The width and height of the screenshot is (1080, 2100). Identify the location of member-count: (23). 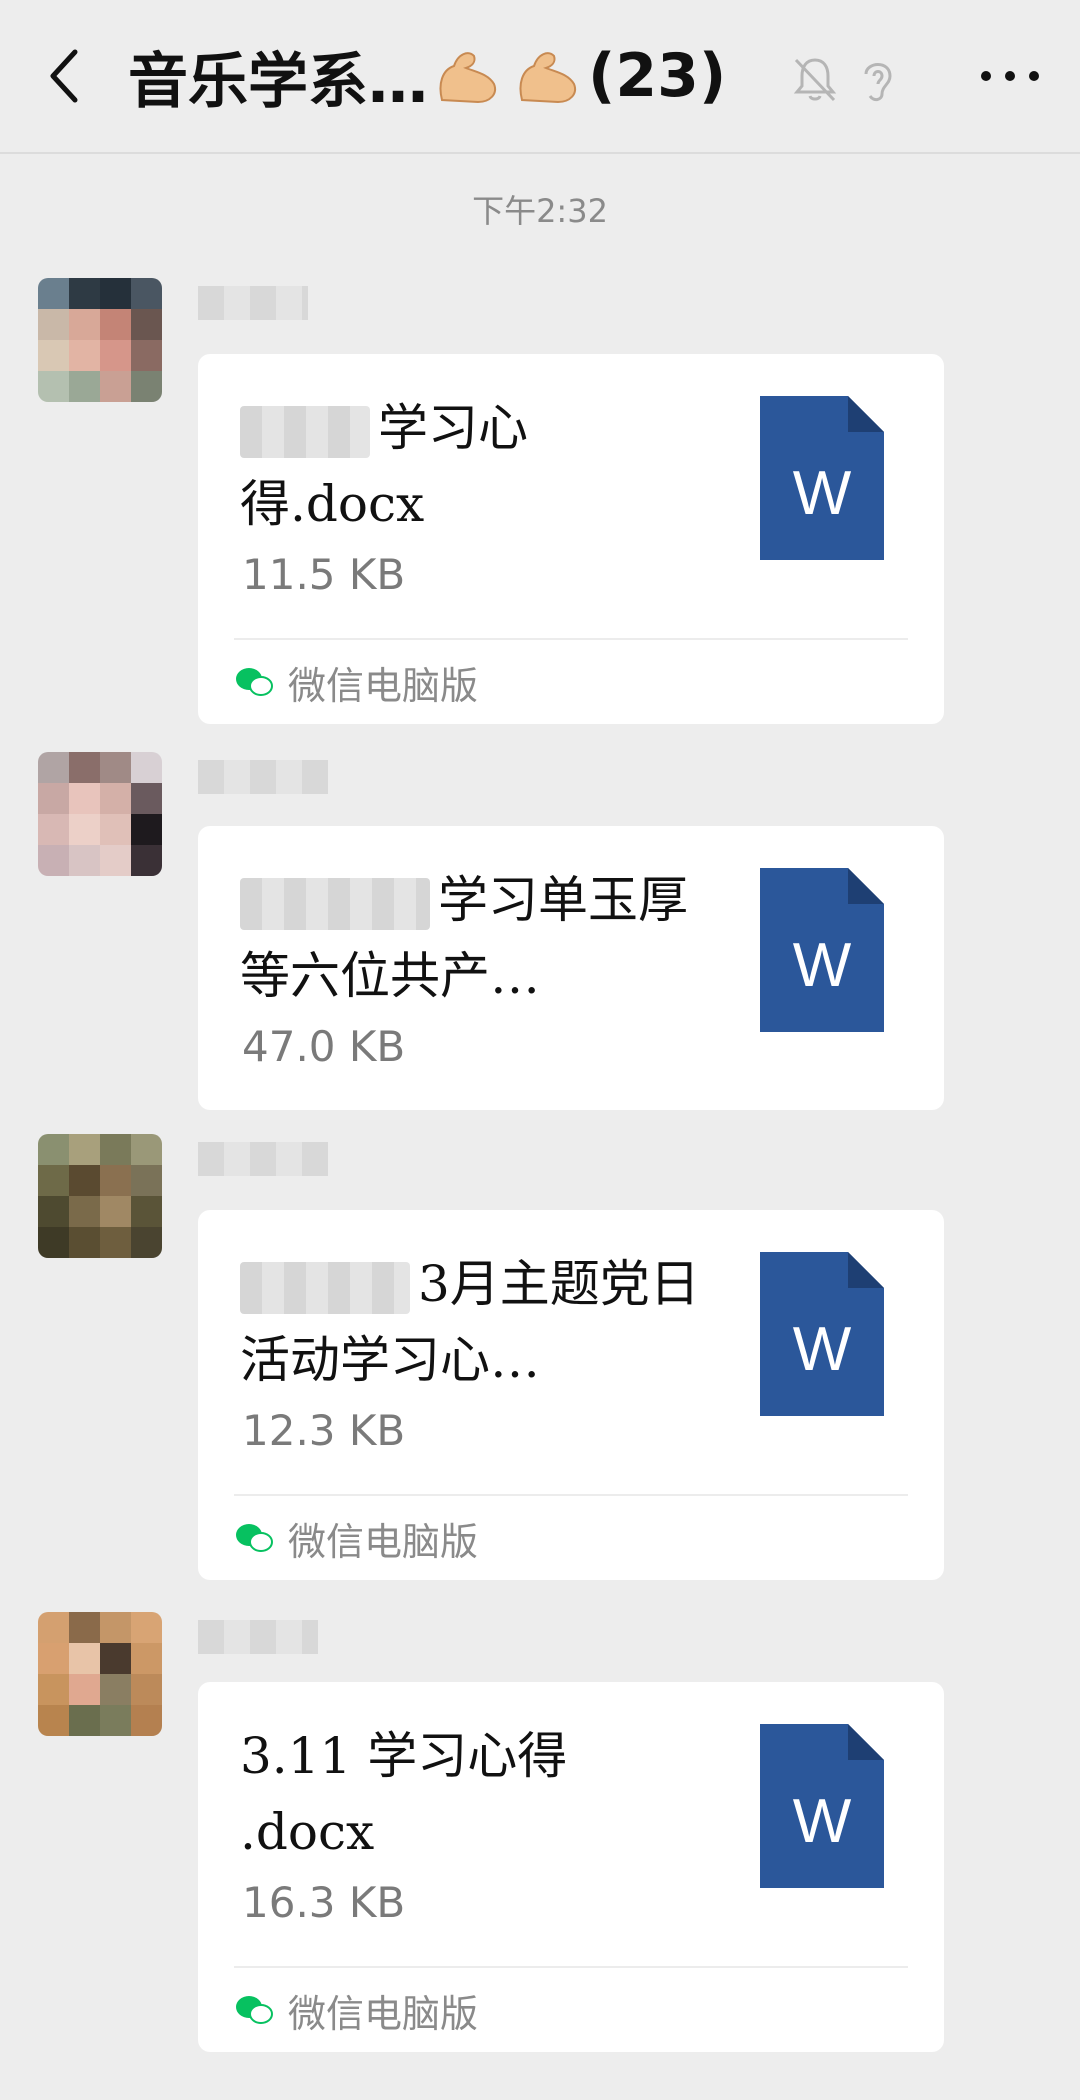
(657, 76).